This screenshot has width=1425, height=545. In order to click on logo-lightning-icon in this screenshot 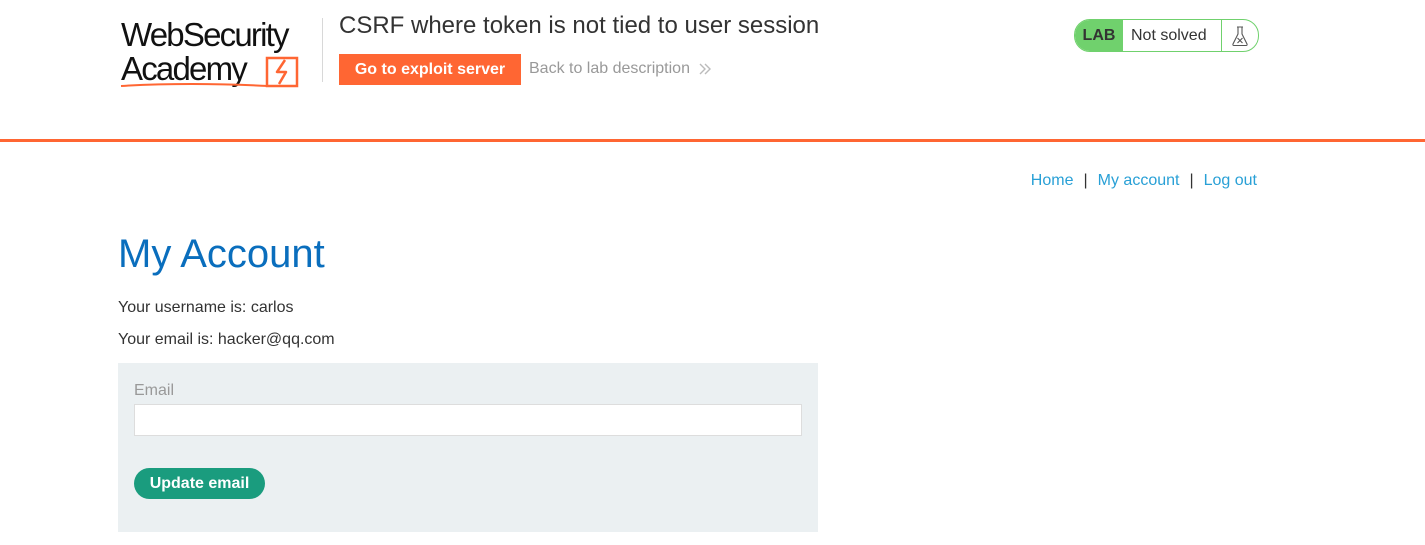, I will do `click(209, 72)`.